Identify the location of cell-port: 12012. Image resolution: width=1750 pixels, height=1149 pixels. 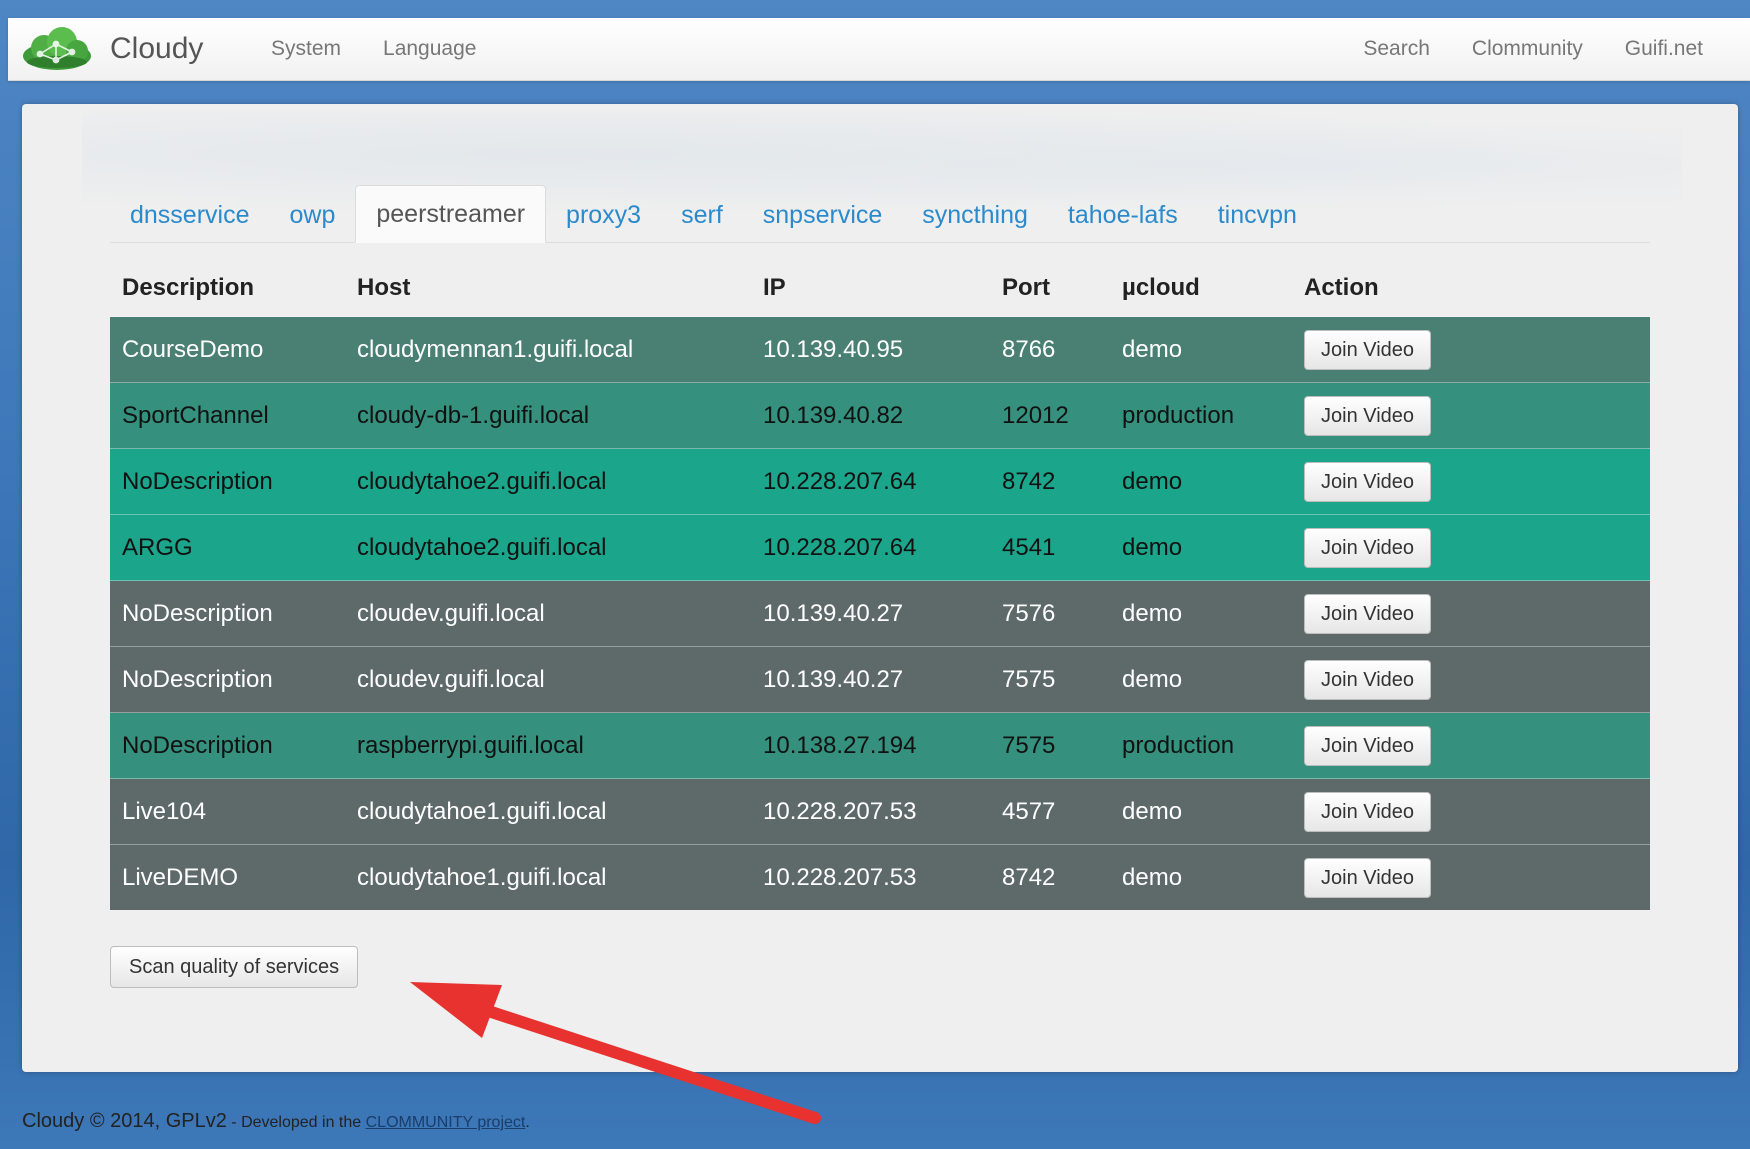
(1050, 415).